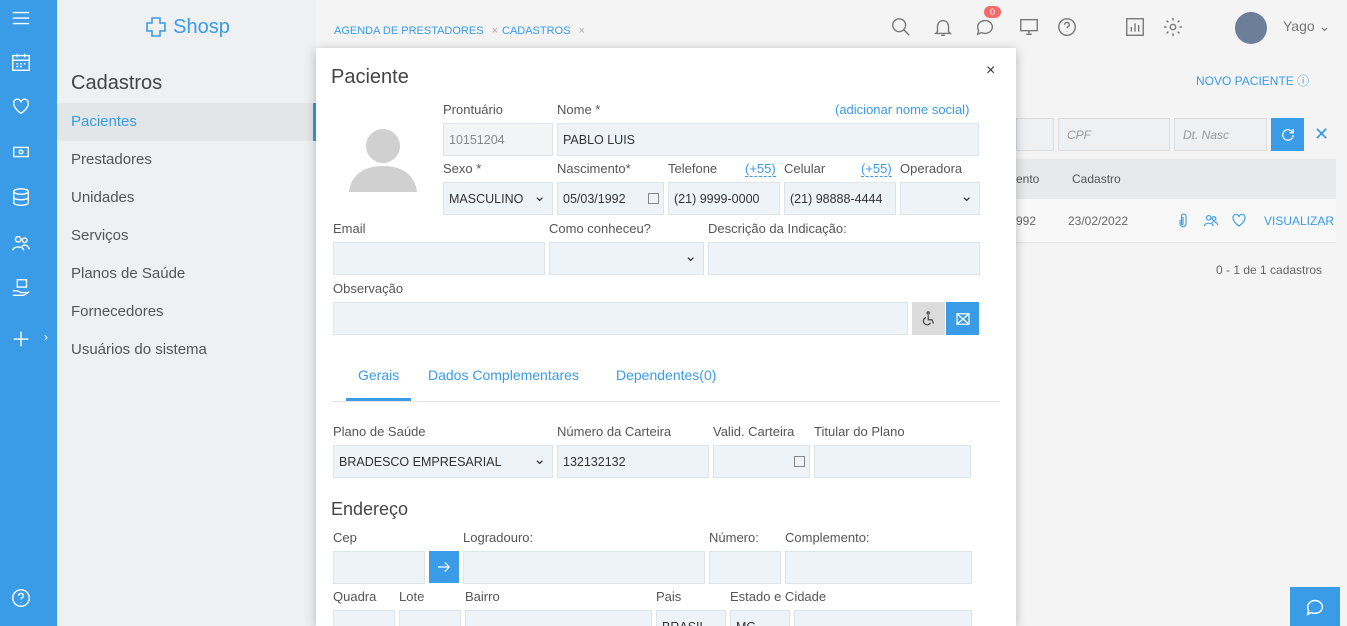 This screenshot has height=626, width=1347. Describe the element at coordinates (940, 198) in the screenshot. I see `operadora-select` at that location.